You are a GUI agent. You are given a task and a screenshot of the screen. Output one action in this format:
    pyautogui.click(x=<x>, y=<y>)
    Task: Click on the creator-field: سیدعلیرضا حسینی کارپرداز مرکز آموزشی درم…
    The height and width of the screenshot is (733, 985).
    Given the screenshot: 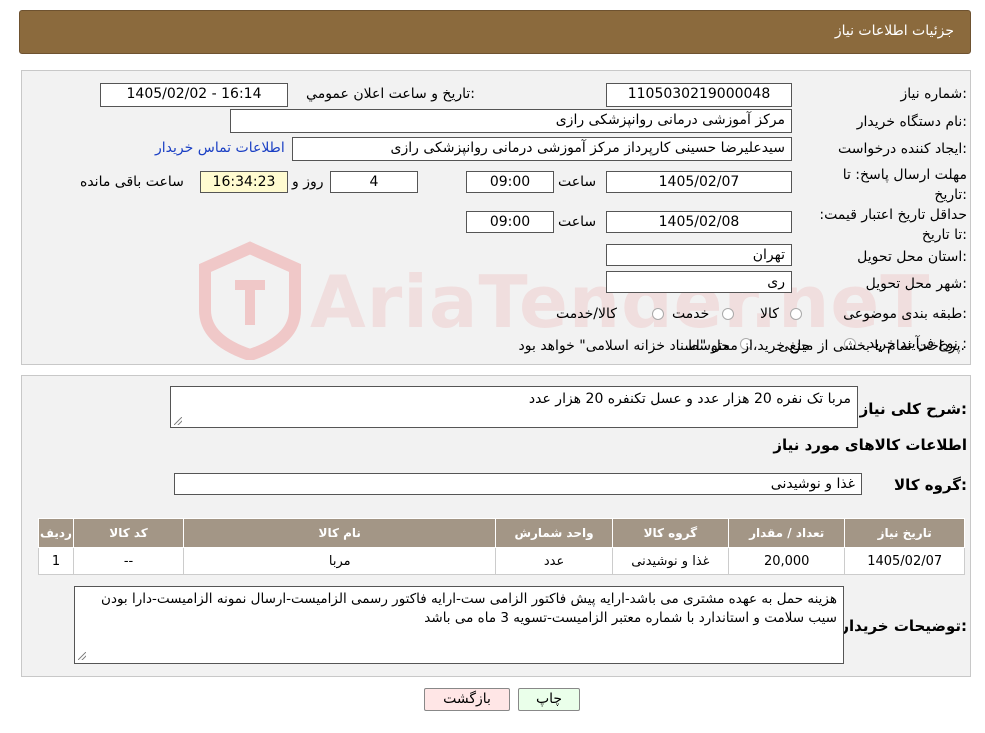 What is the action you would take?
    pyautogui.click(x=542, y=149)
    